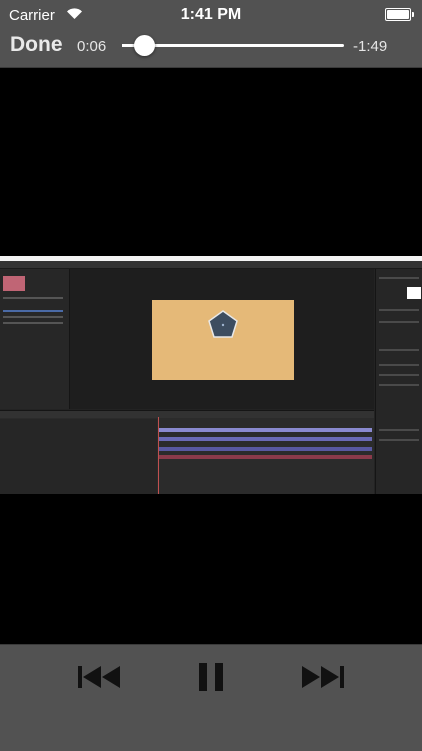 This screenshot has height=751, width=422. What do you see at coordinates (92, 46) in the screenshot?
I see `elapsed-time: 0:06` at bounding box center [92, 46].